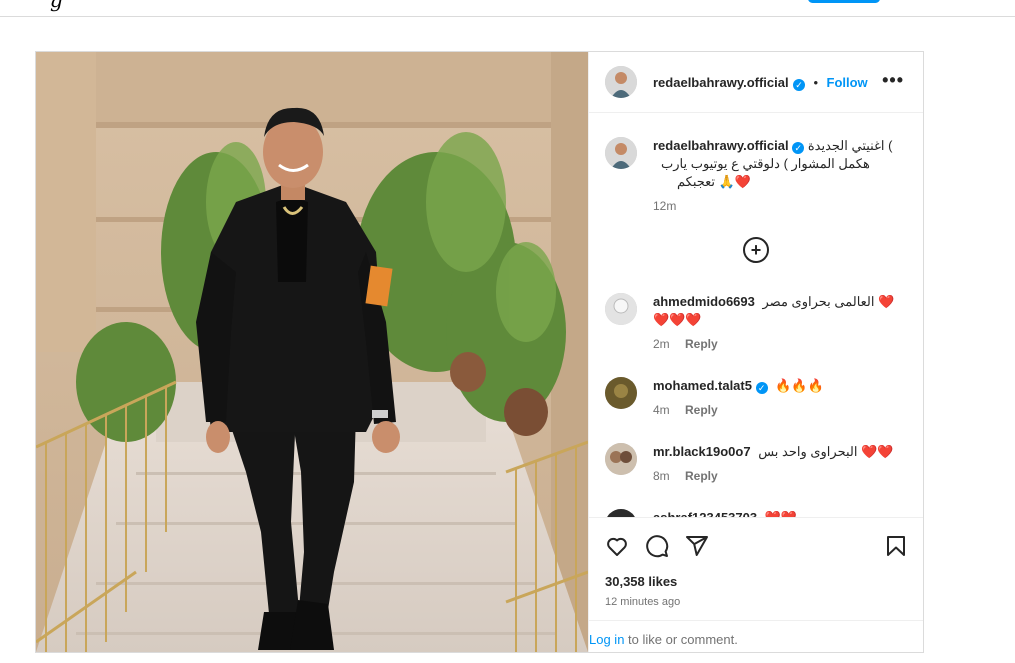 The height and width of the screenshot is (663, 1015). I want to click on bookmark-icon, so click(896, 548).